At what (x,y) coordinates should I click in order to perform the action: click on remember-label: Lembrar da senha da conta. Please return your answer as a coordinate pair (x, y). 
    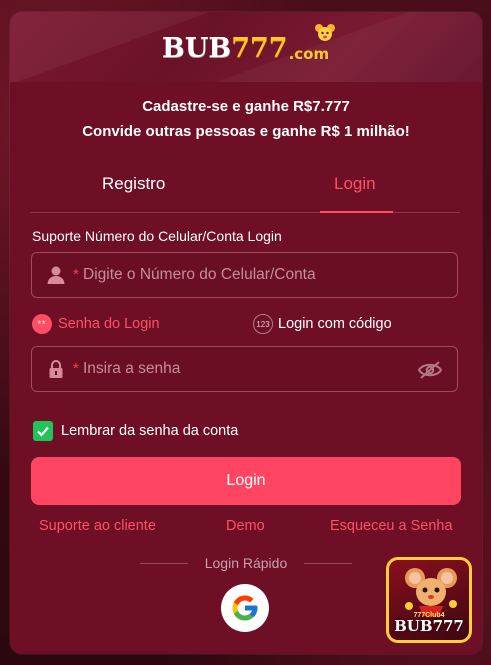
    Looking at the image, I should click on (150, 431).